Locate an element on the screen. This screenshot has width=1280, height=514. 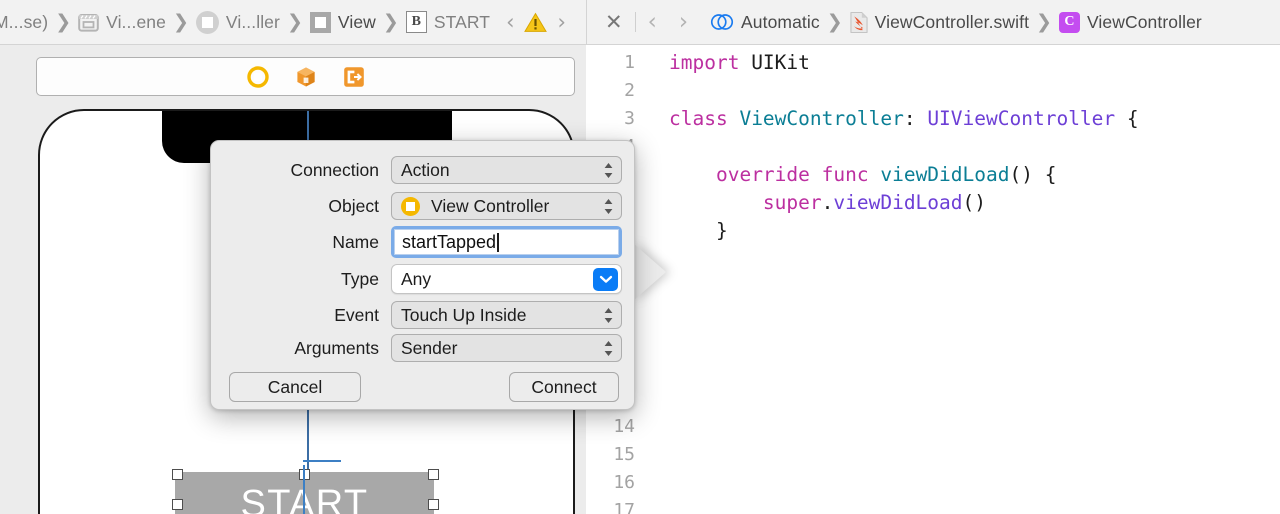
breadcrumb-item-button: B START is located at coordinates (448, 22).